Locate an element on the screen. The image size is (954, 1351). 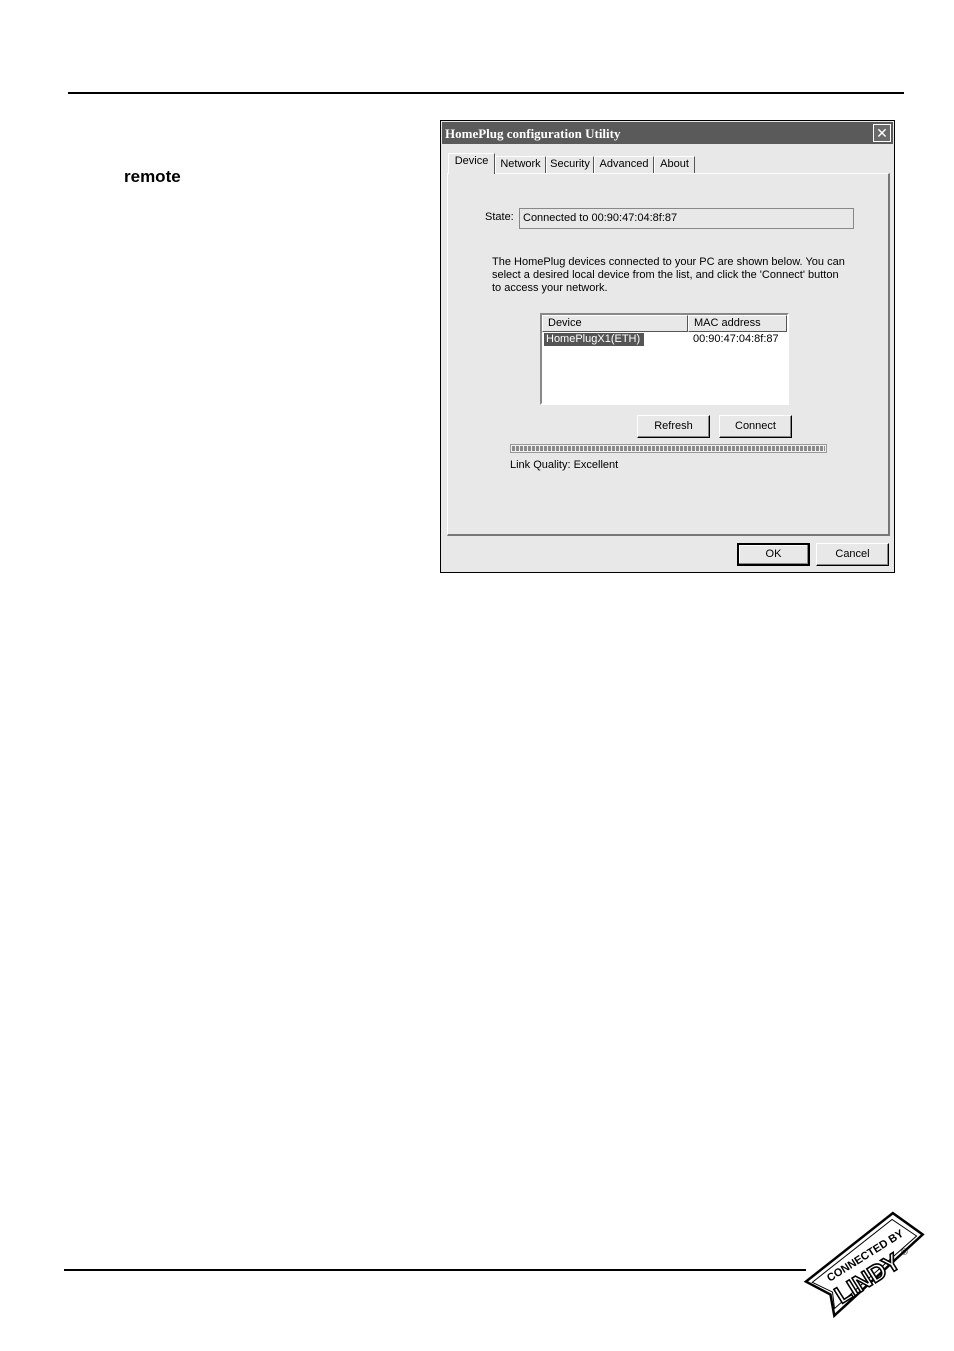
link-quality-bar is located at coordinates (668, 448).